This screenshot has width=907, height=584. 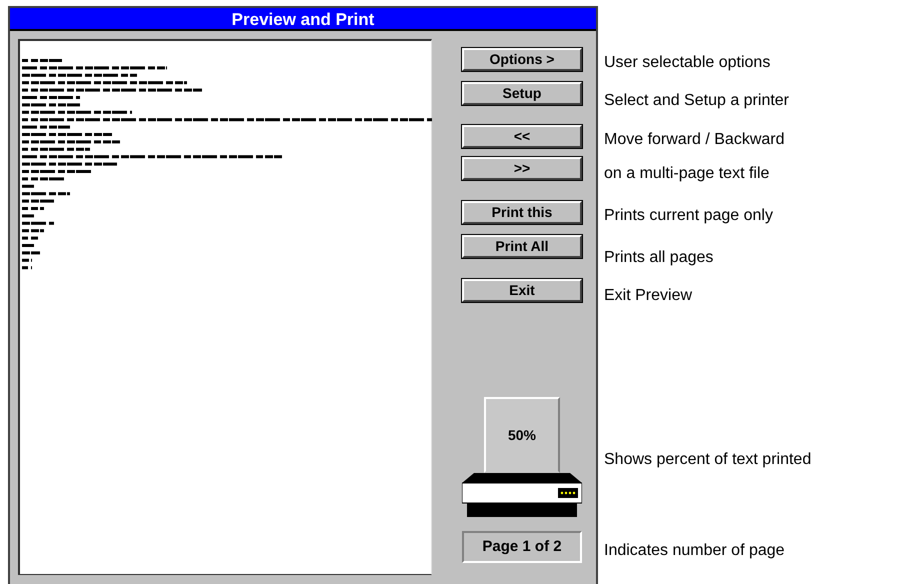 What do you see at coordinates (522, 547) in the screenshot?
I see `page-indicator: Page 1 of 2` at bounding box center [522, 547].